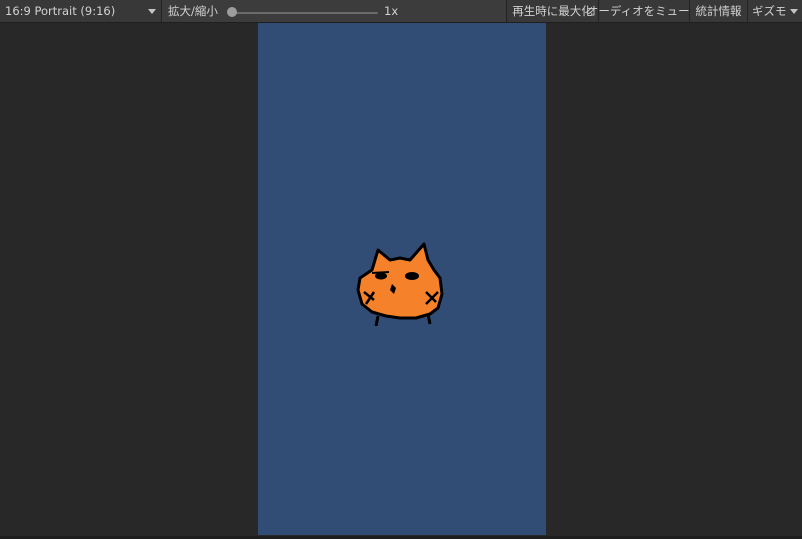  I want to click on stats-label: 統計情報, so click(718, 11).